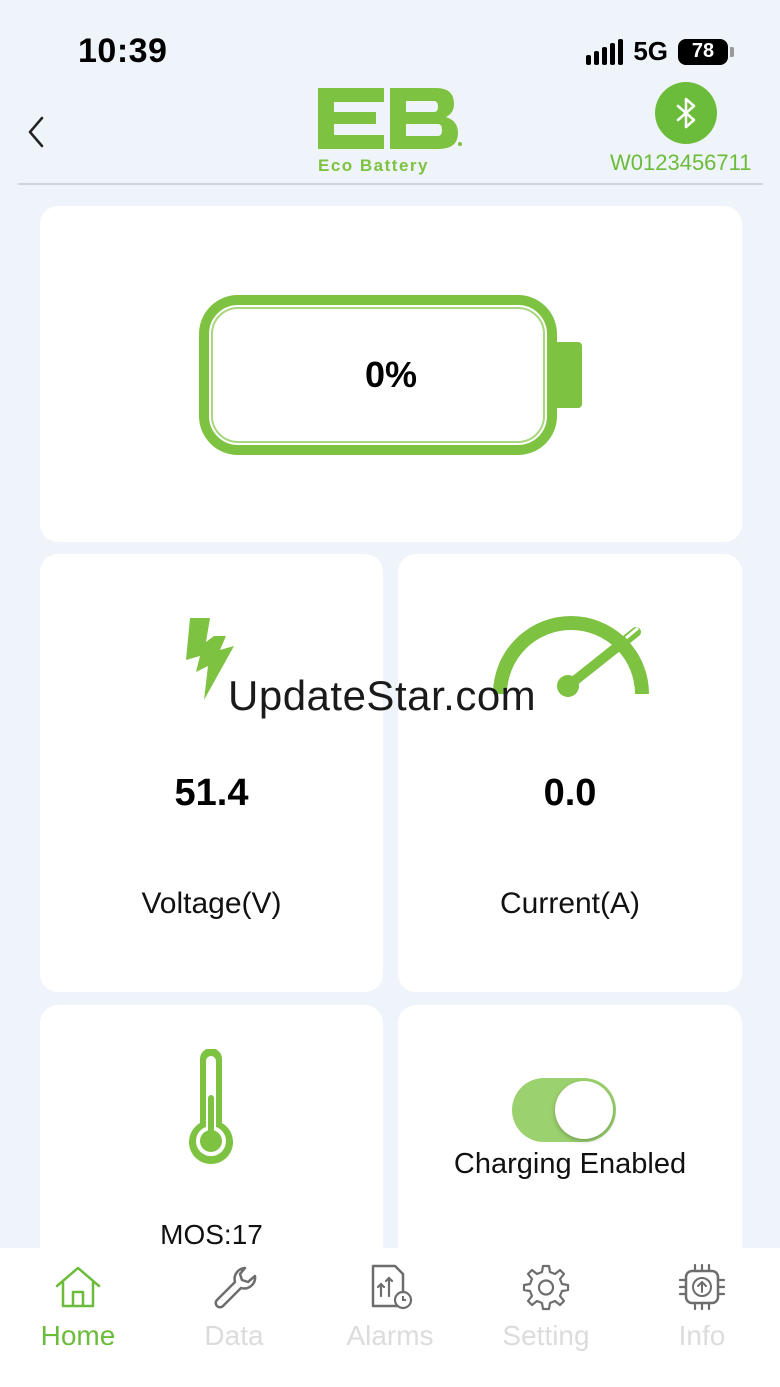 This screenshot has height=1387, width=780. I want to click on logo-tagline: Eco Battery, so click(373, 165).